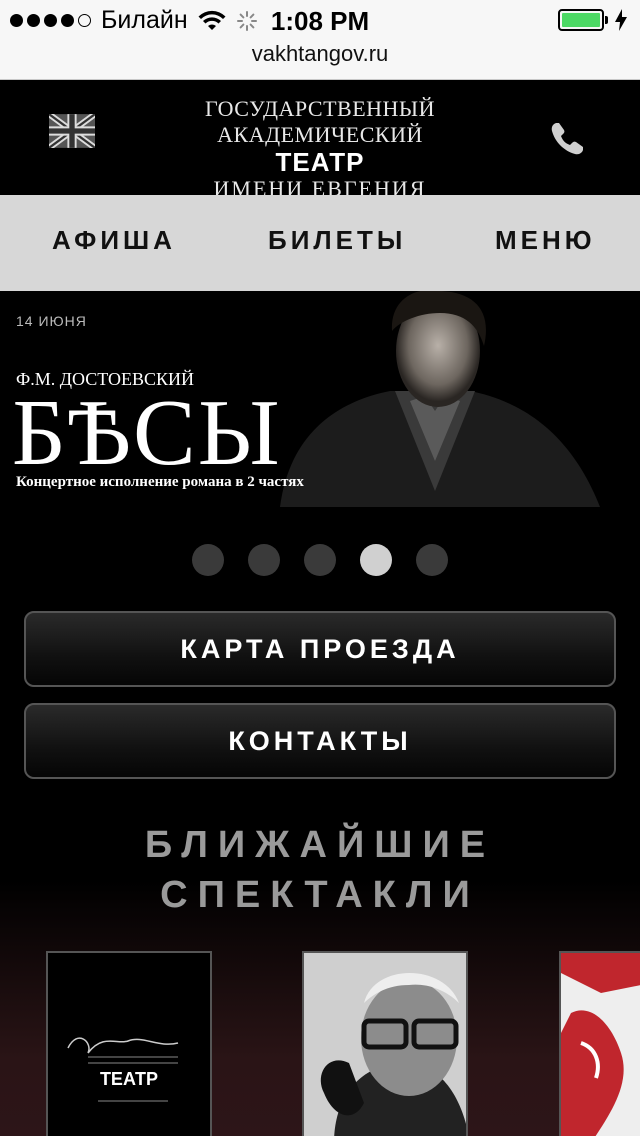 This screenshot has height=1136, width=640. I want to click on nav-afisha: АФИША, so click(114, 240).